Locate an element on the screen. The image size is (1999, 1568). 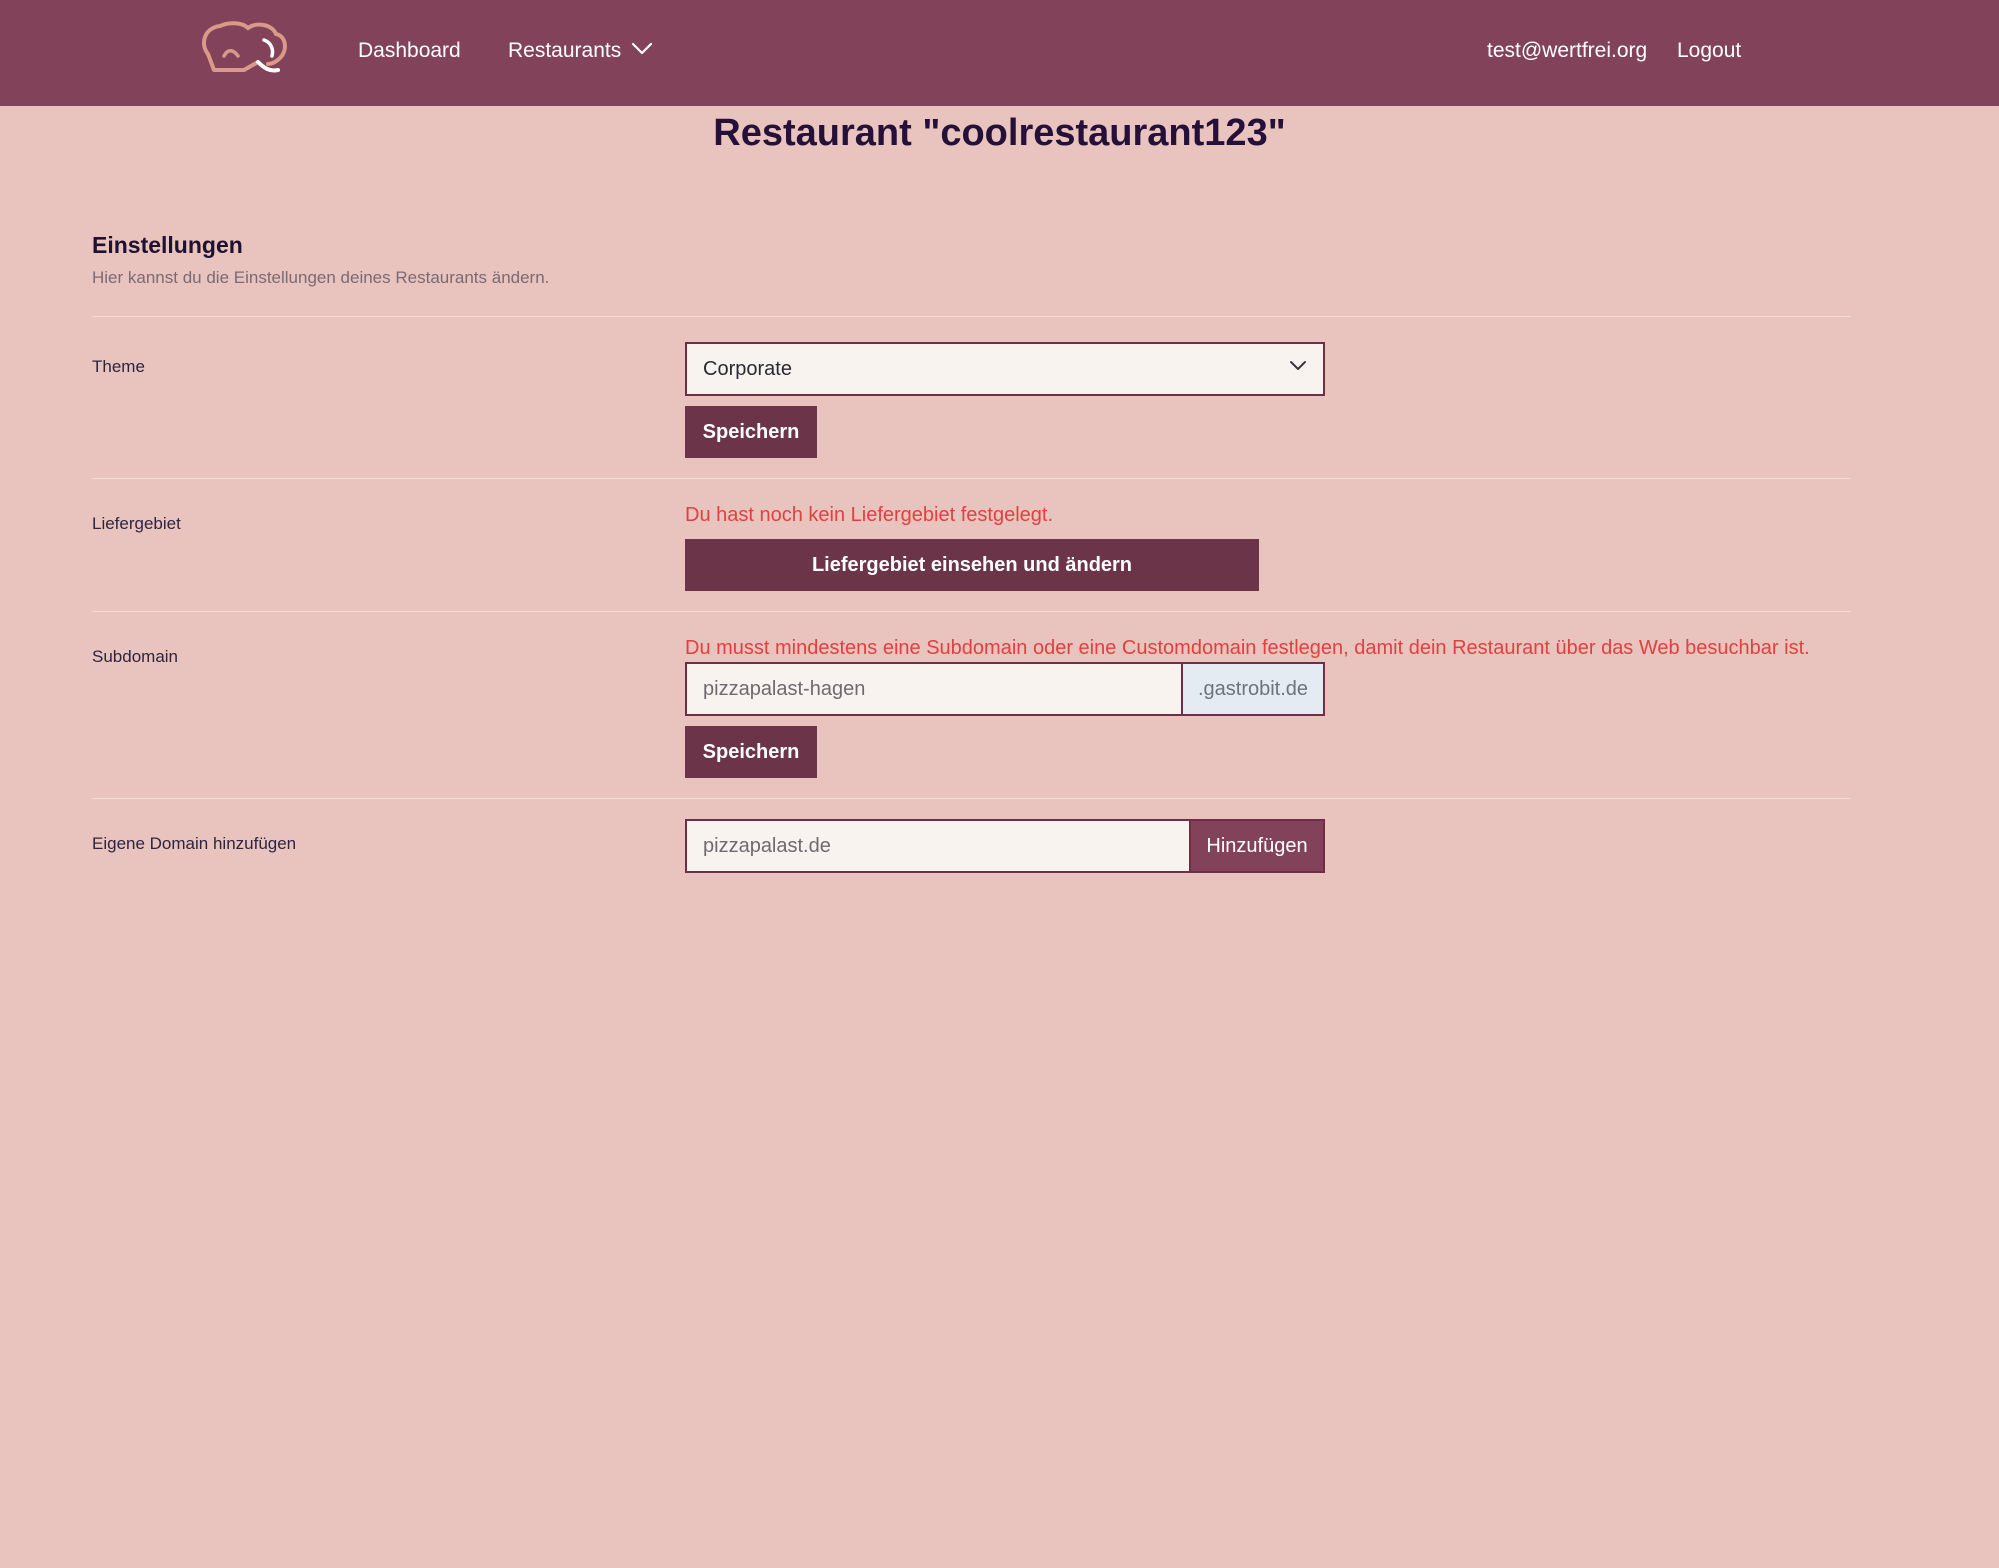
nav-restaurants-dropdown: Restaurants is located at coordinates (580, 51).